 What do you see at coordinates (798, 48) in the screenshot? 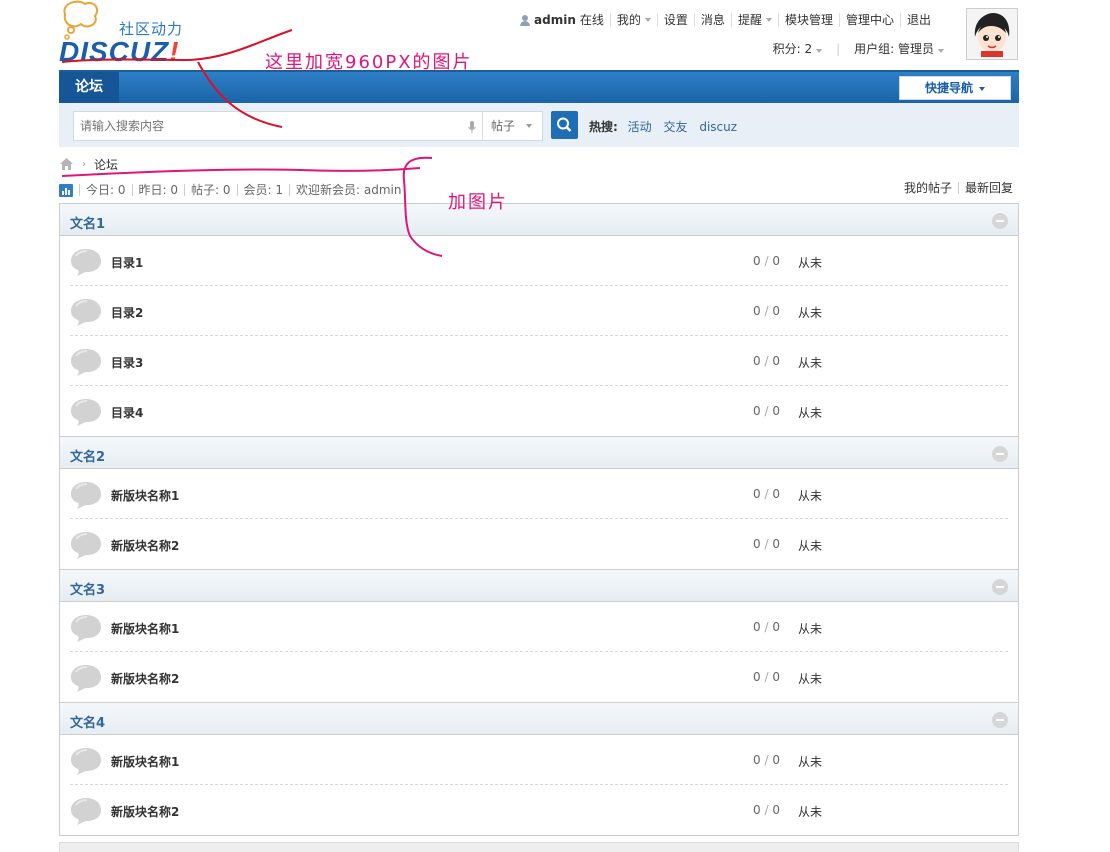
I see `points-menu: 积分: 2` at bounding box center [798, 48].